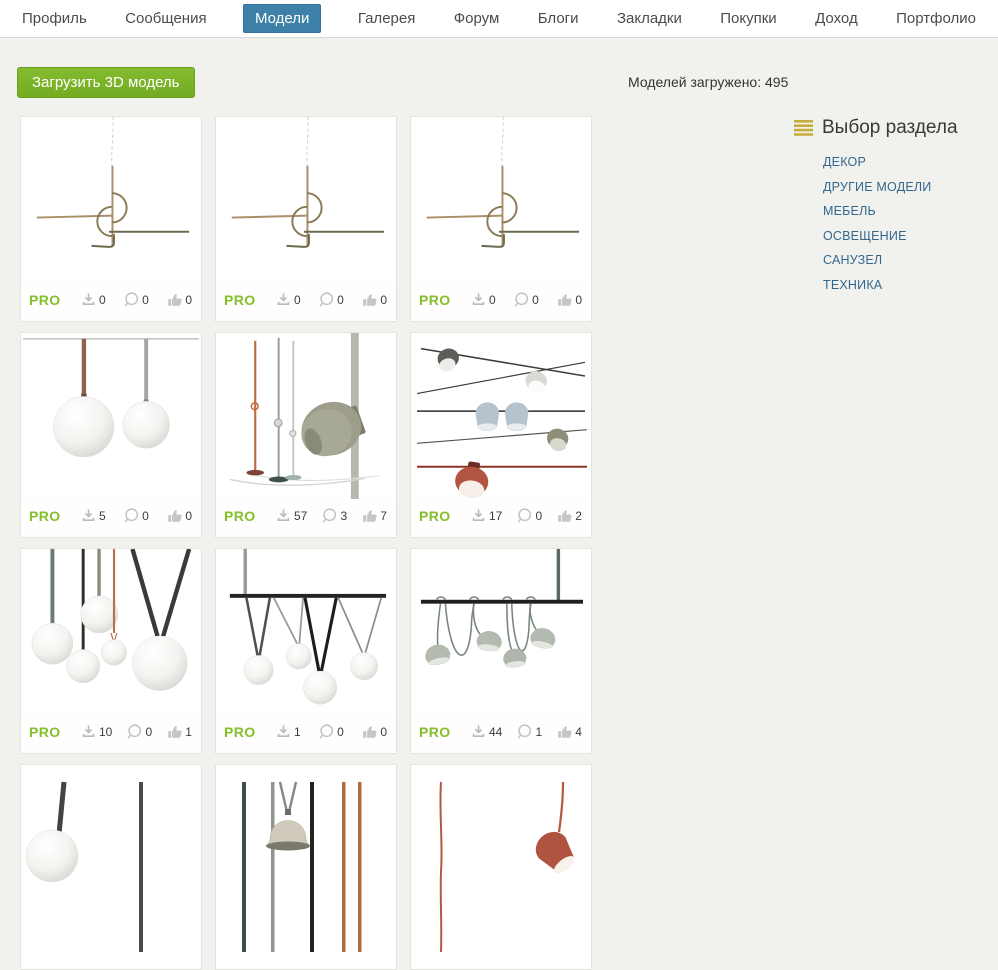 This screenshot has width=998, height=970. I want to click on red-cone-pendant-art, so click(507, 867).